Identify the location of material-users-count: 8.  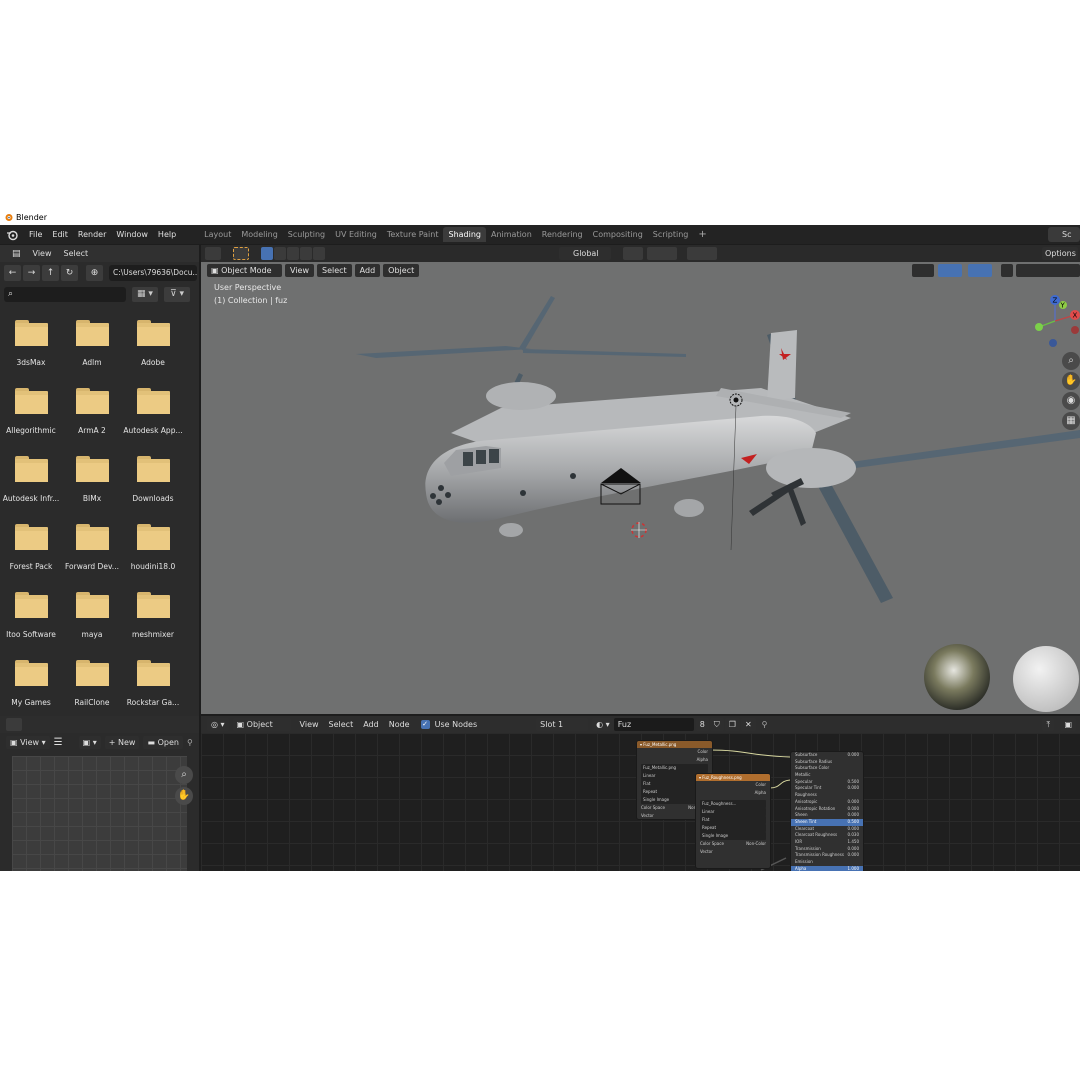
(702, 724).